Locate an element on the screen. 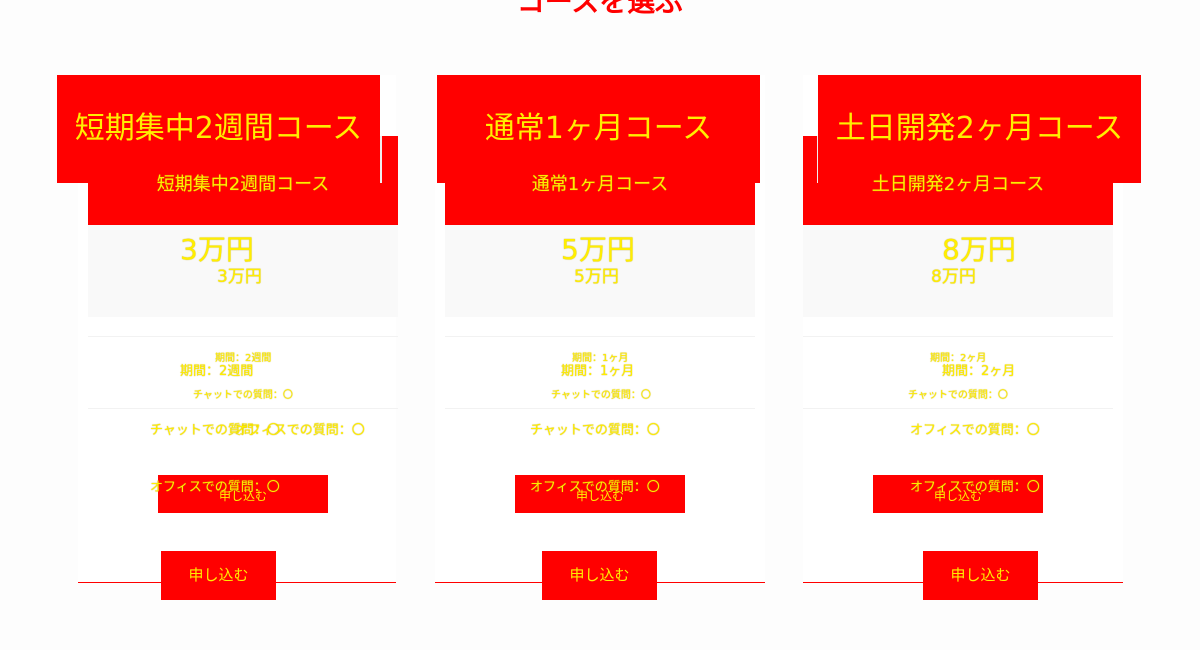 The width and height of the screenshot is (1200, 650). page-title: コースを選ぶ is located at coordinates (600, 9).